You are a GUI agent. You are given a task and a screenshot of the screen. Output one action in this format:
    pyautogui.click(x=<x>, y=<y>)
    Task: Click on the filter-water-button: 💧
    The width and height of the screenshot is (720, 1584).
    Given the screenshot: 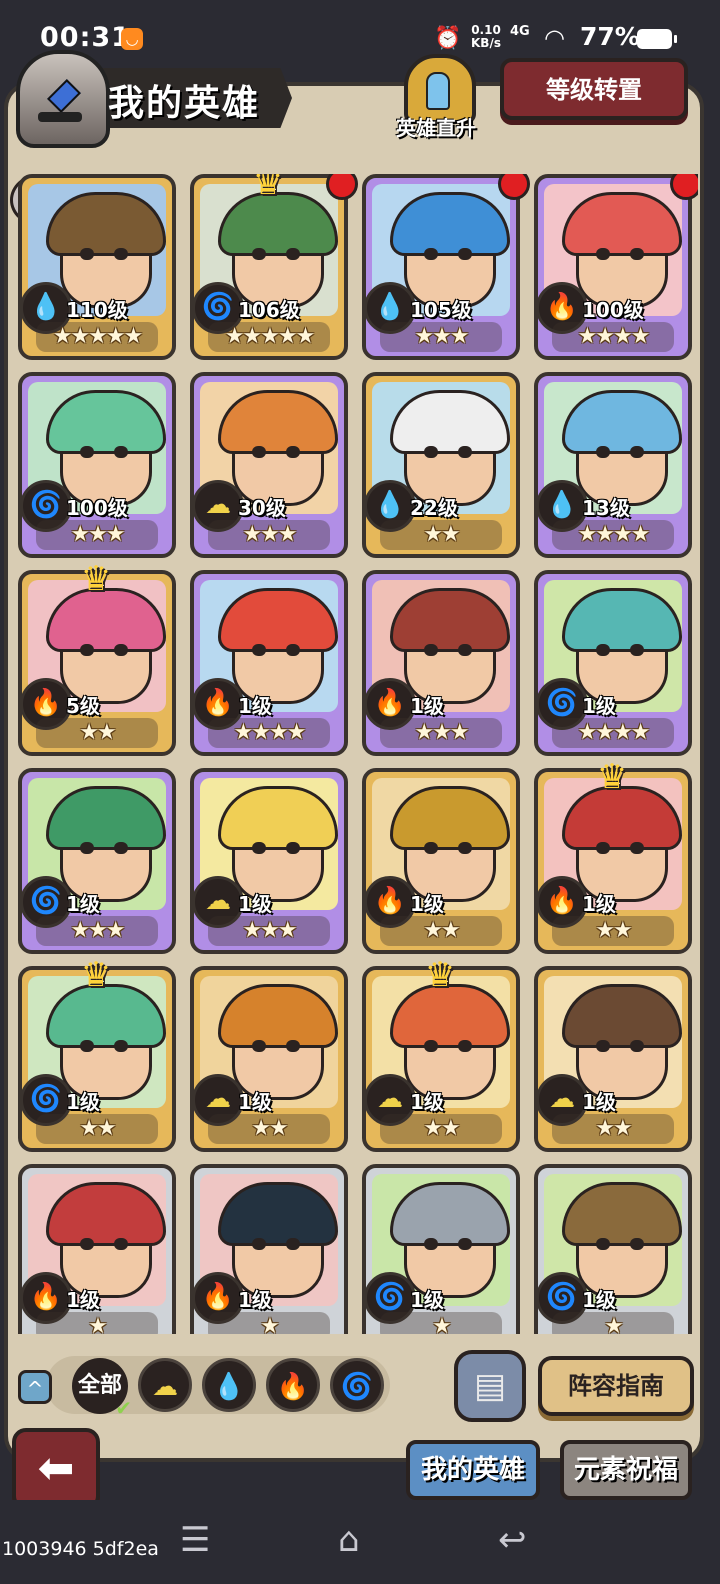 What is the action you would take?
    pyautogui.click(x=229, y=1385)
    